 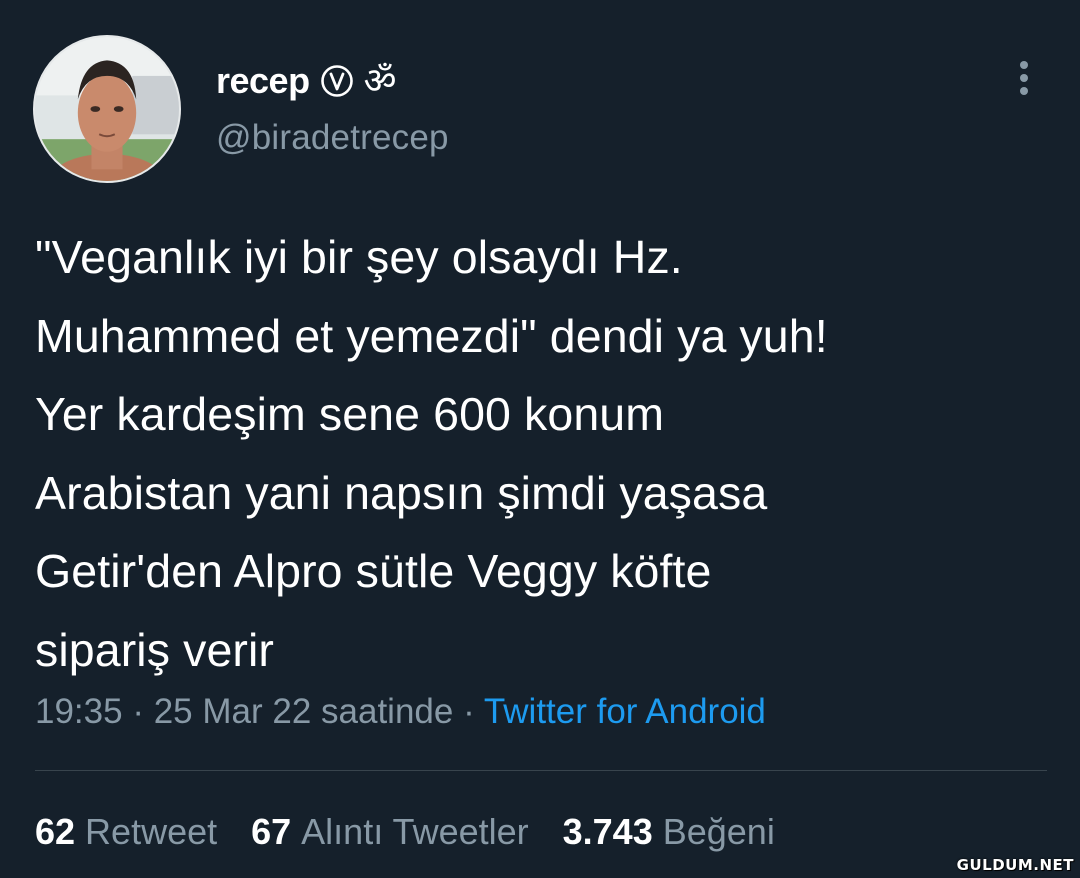 I want to click on avatar-image, so click(x=107, y=109).